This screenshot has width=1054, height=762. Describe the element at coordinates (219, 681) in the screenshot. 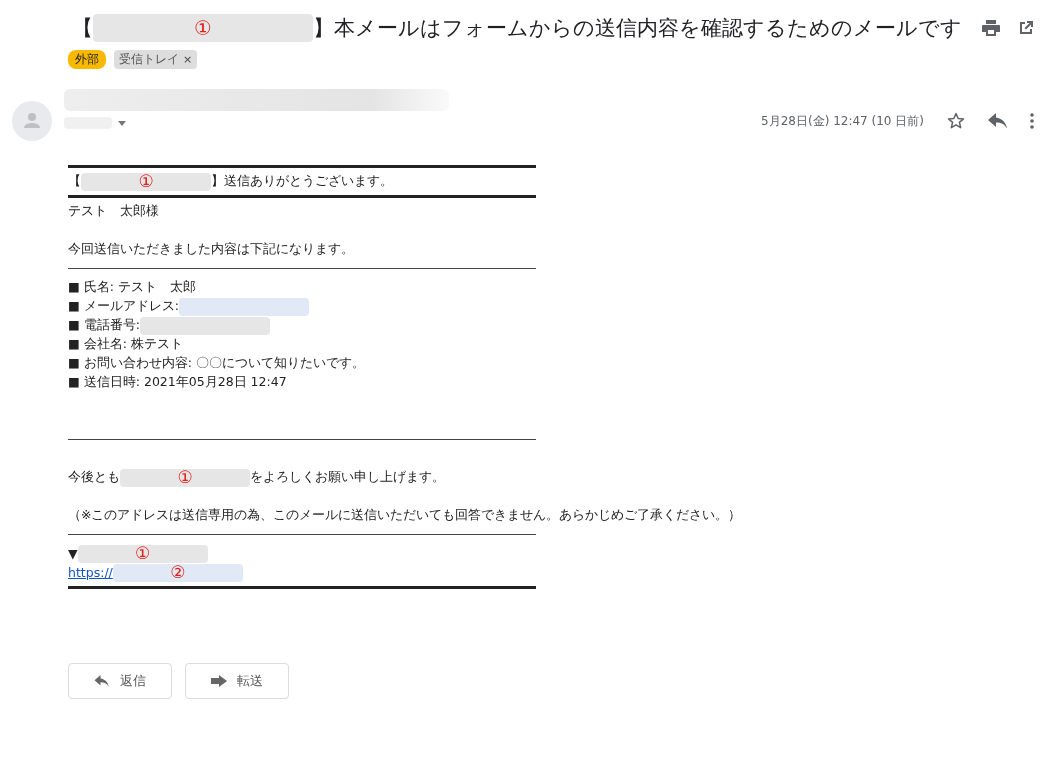

I see `forward-arrow-icon` at that location.